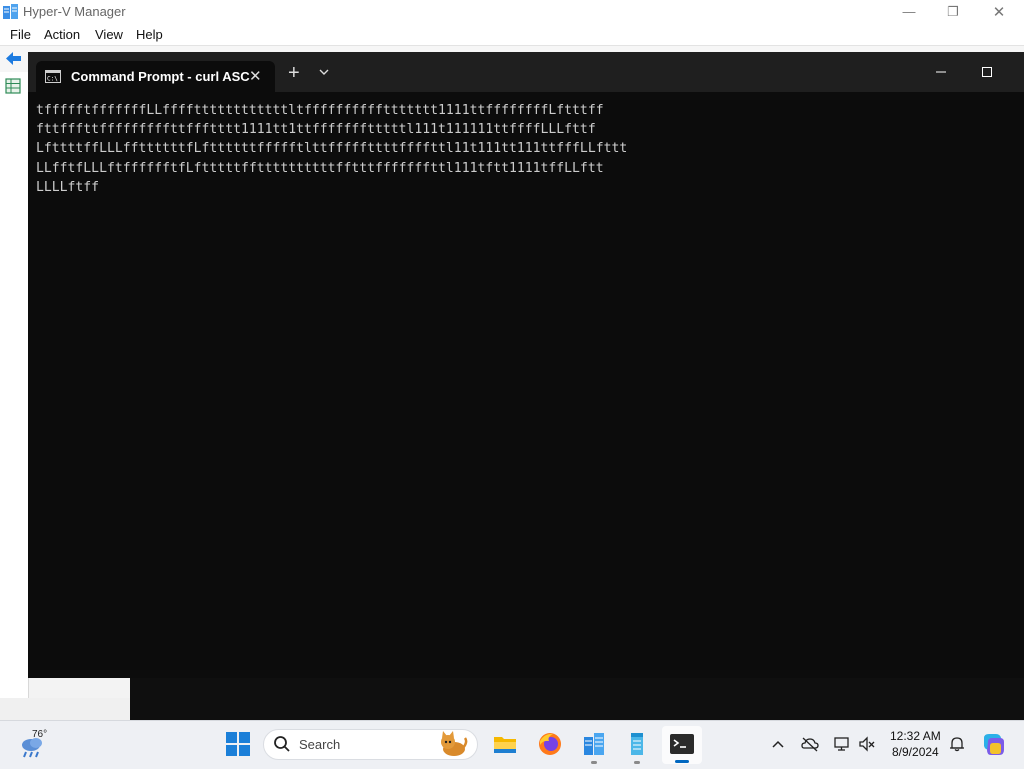 This screenshot has width=1024, height=769. What do you see at coordinates (526, 72) in the screenshot?
I see `terminal-tab-bar: C:\ Command Prompt - curl ASC ✕ +` at bounding box center [526, 72].